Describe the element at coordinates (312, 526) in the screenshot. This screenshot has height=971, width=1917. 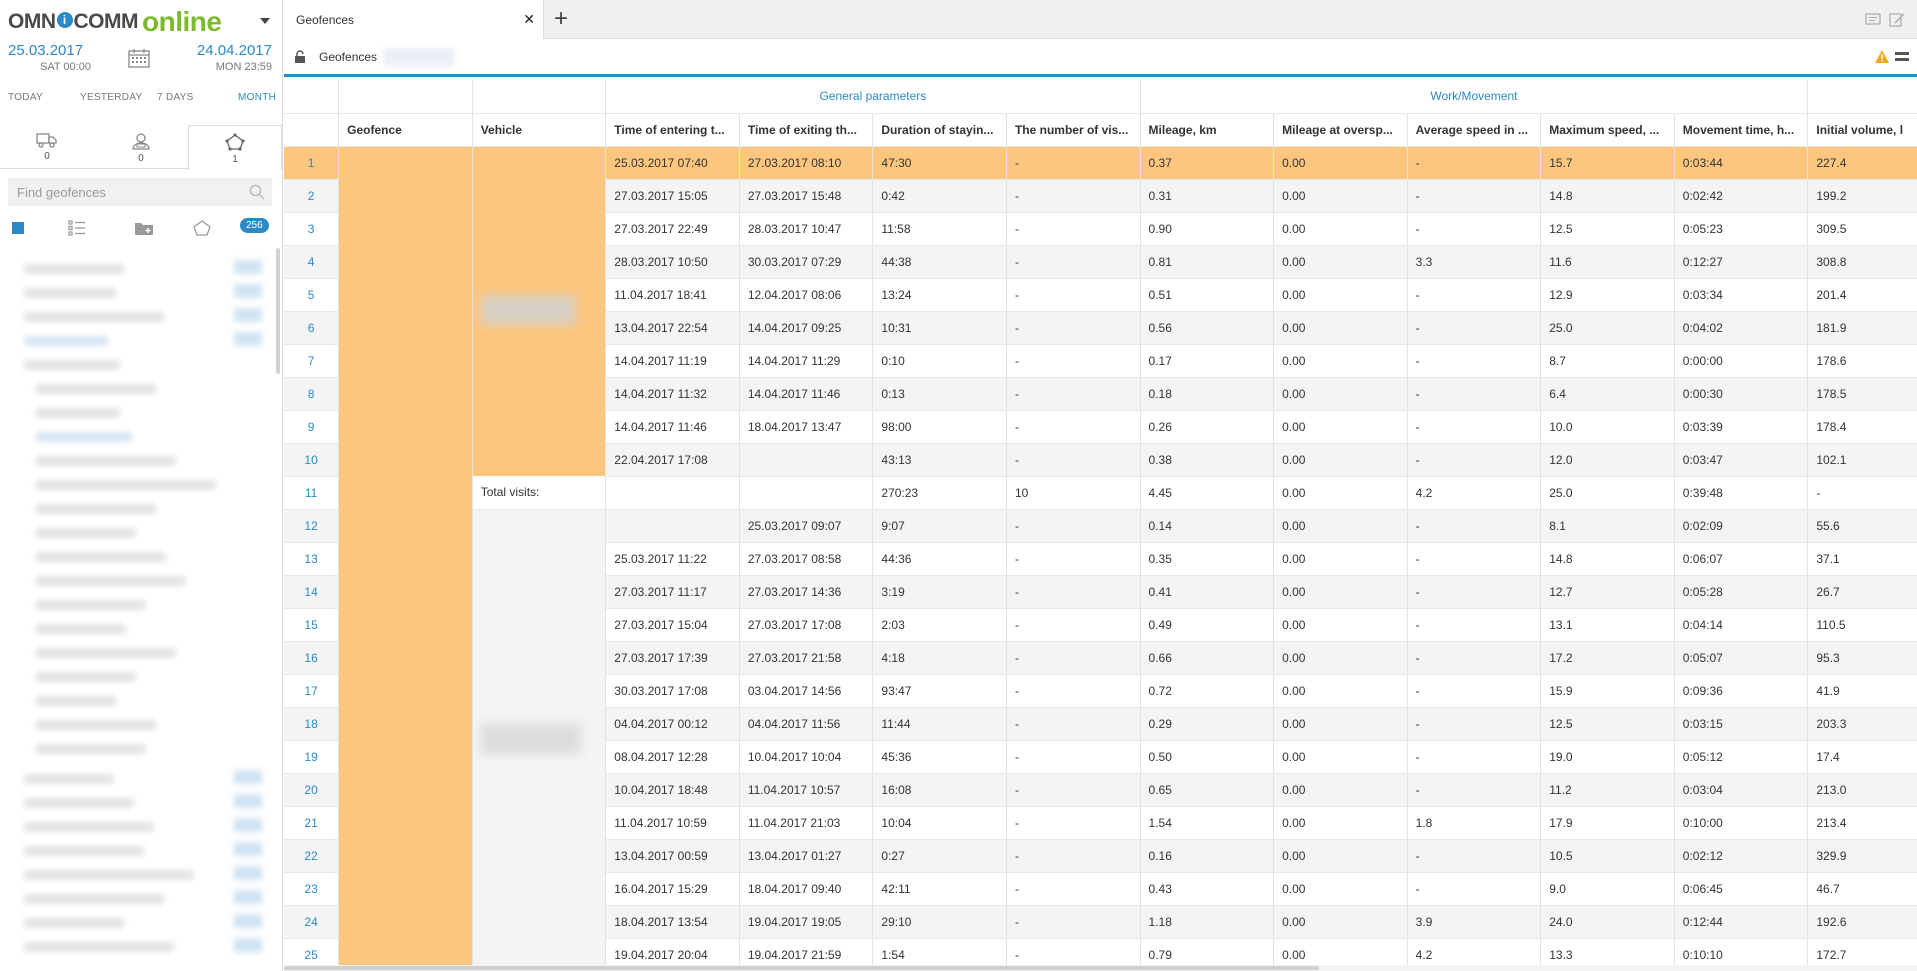
I see `row-number: 12` at that location.